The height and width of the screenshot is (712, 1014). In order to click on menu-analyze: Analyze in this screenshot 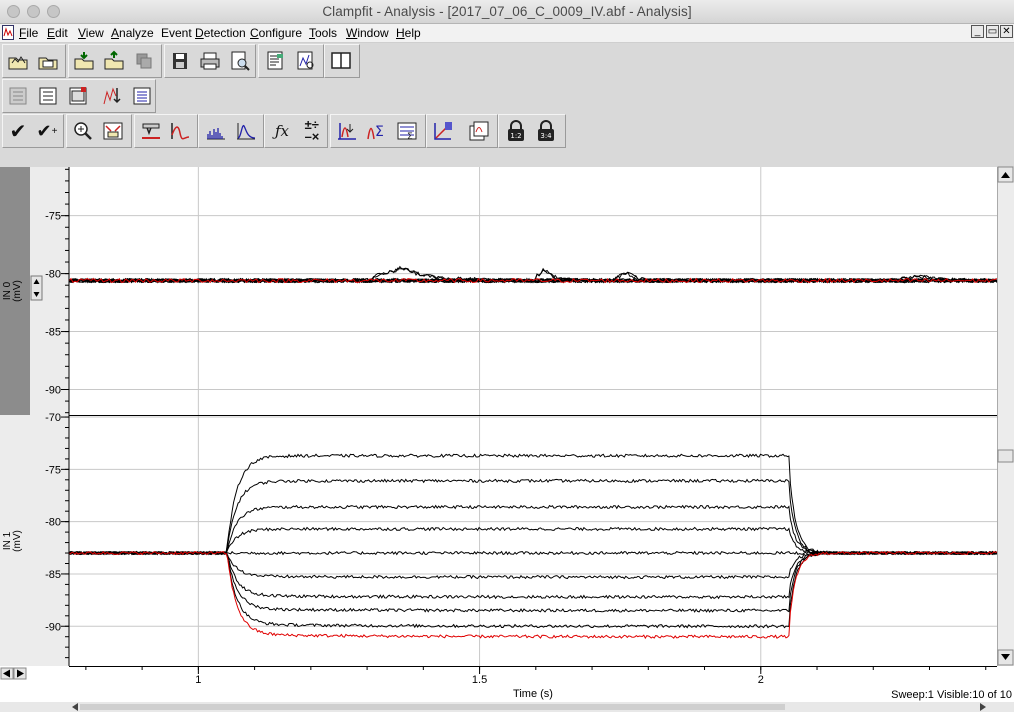, I will do `click(132, 33)`.